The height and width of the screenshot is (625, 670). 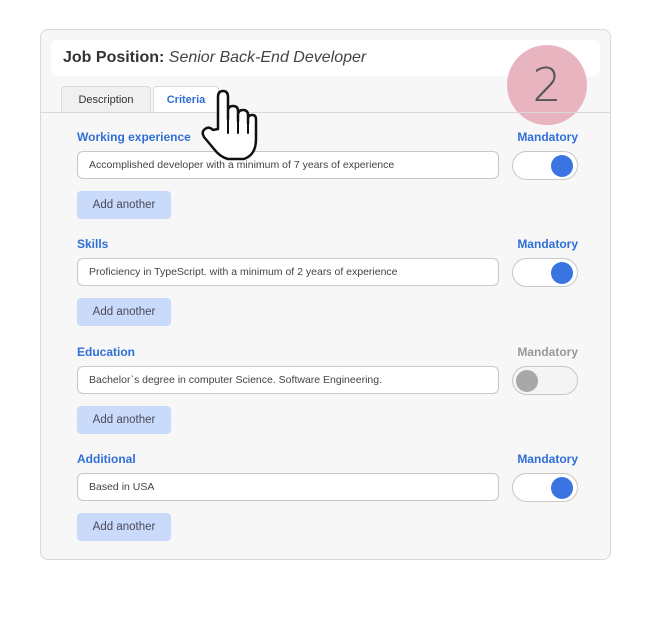 I want to click on hand-pointer-icon, so click(x=229, y=125).